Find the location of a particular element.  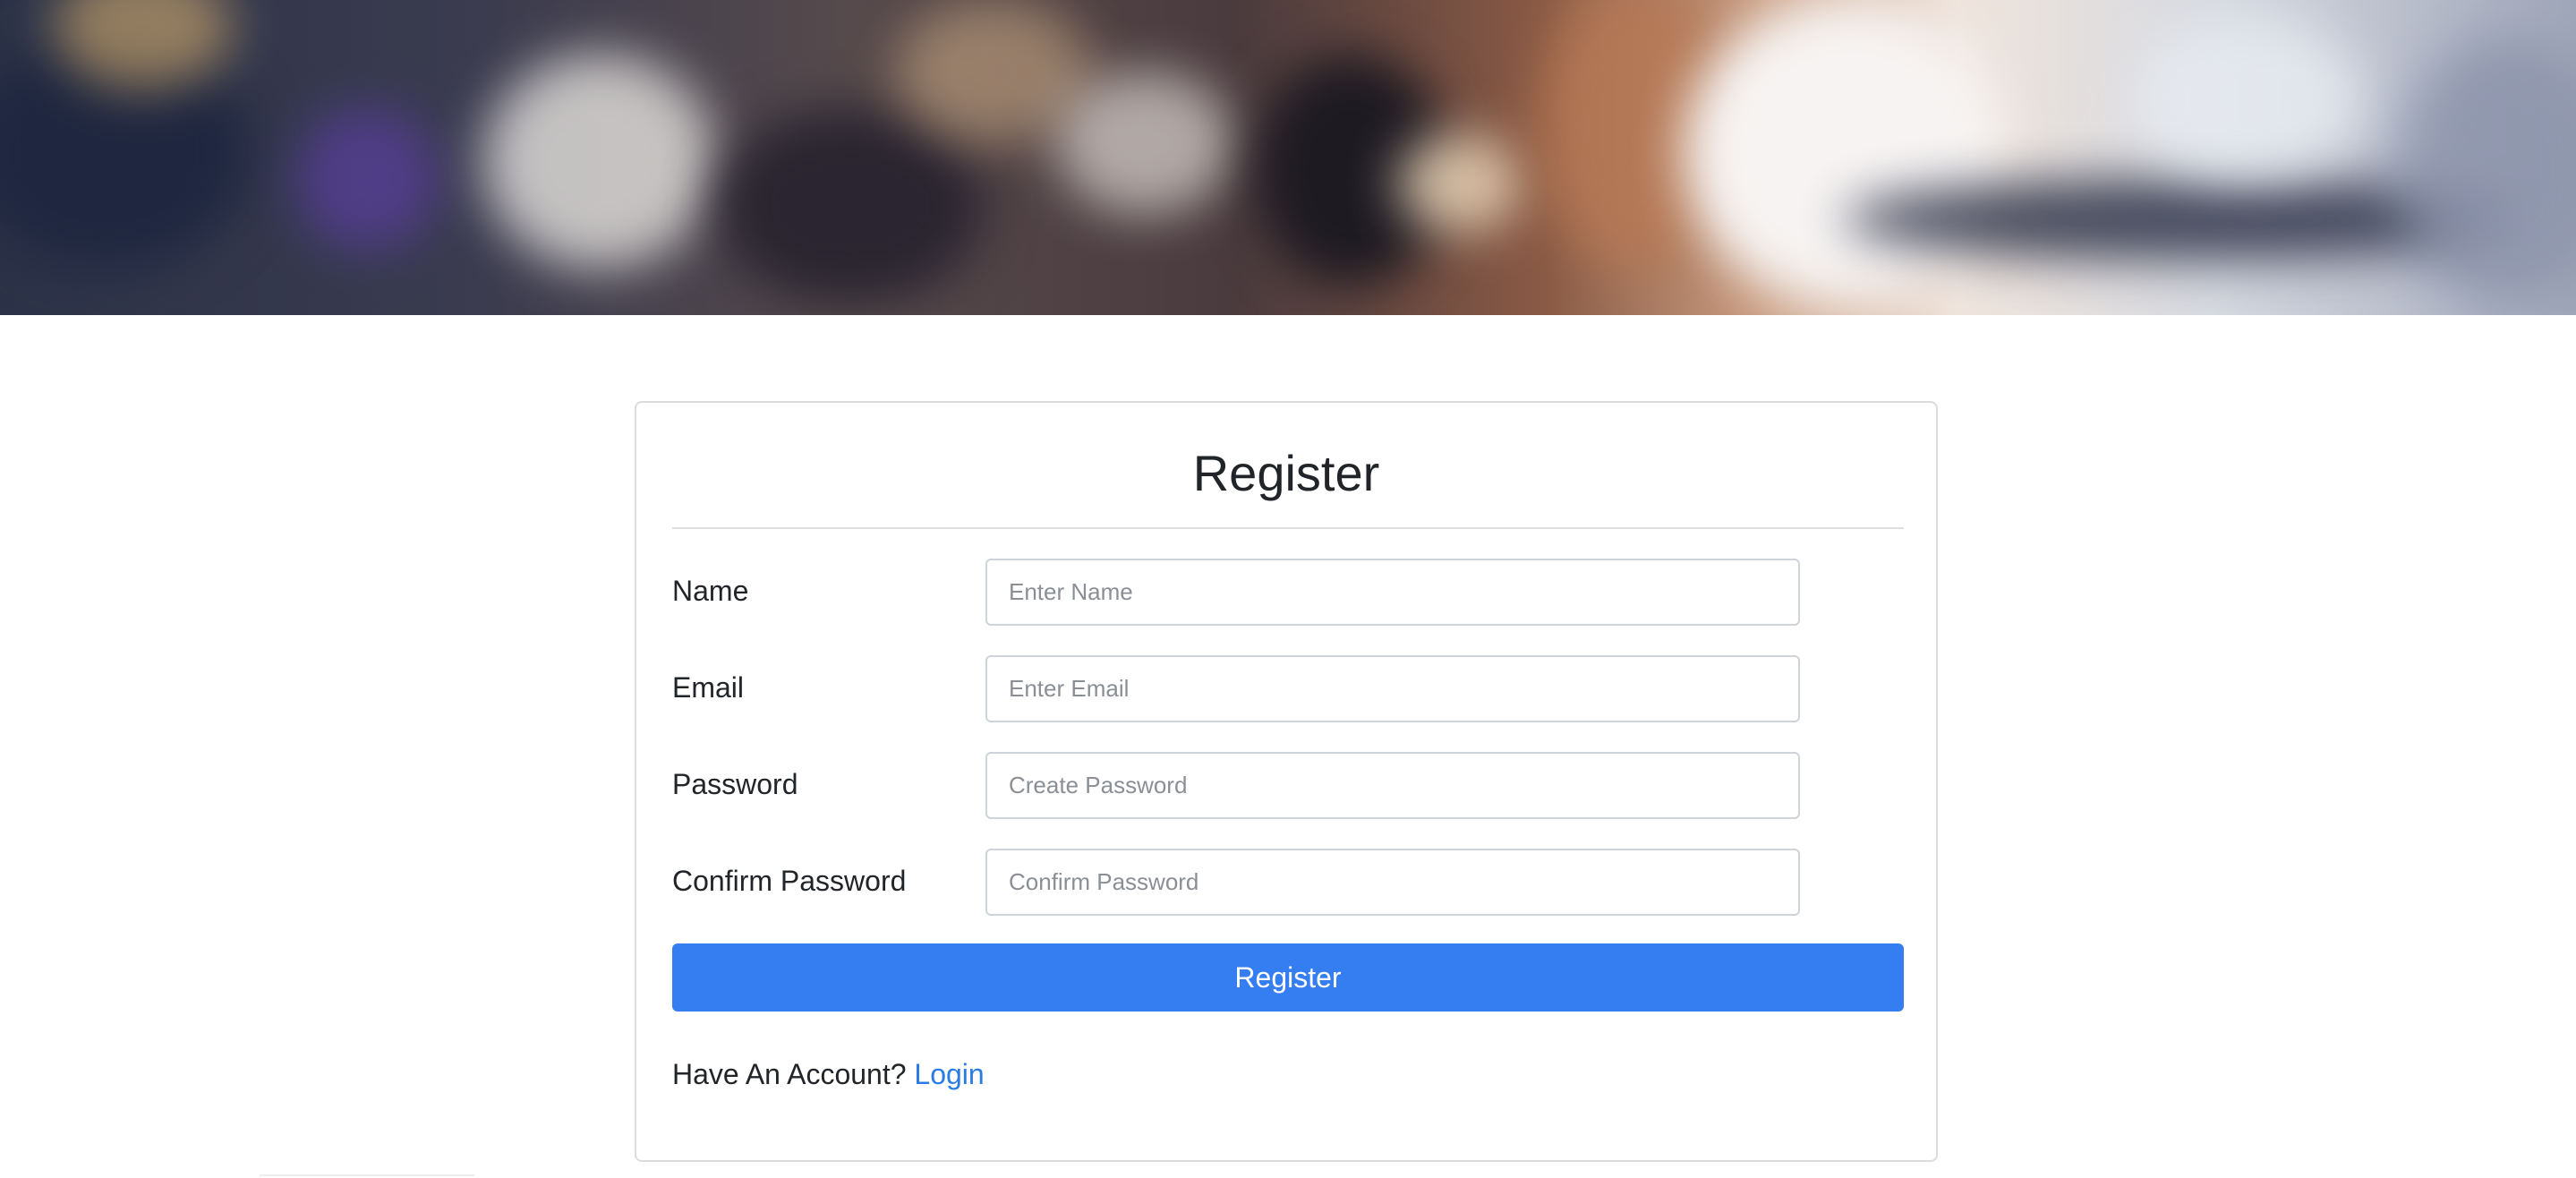

name-label: Name is located at coordinates (710, 591).